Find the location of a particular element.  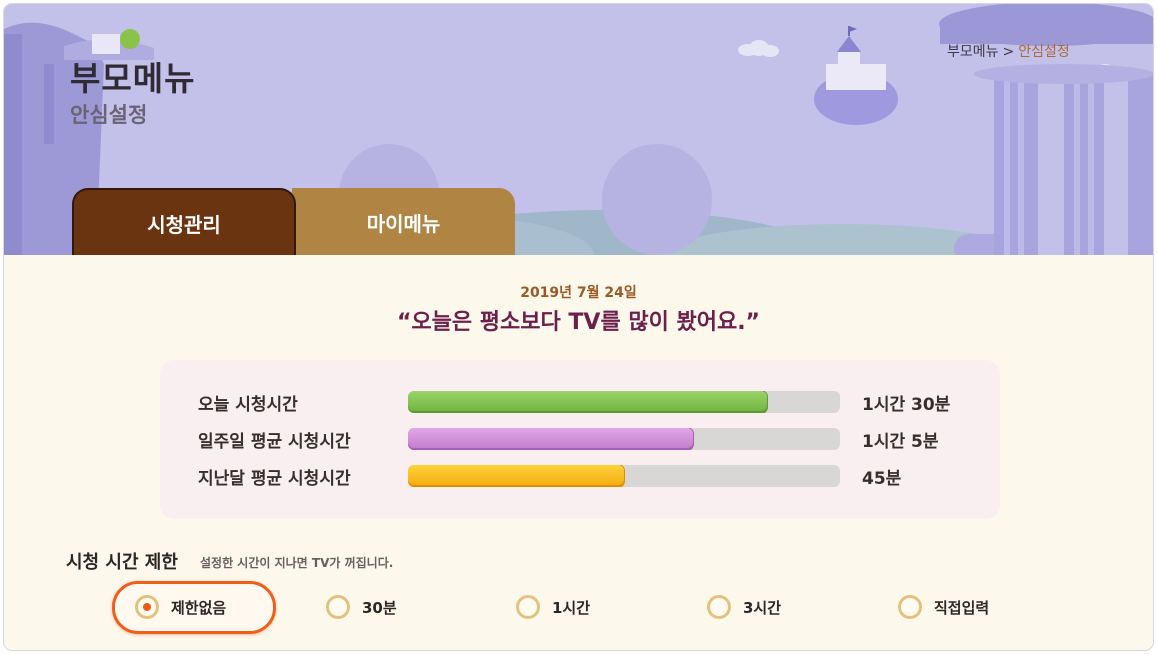

tab-label: 마이메뉴 is located at coordinates (403, 224).